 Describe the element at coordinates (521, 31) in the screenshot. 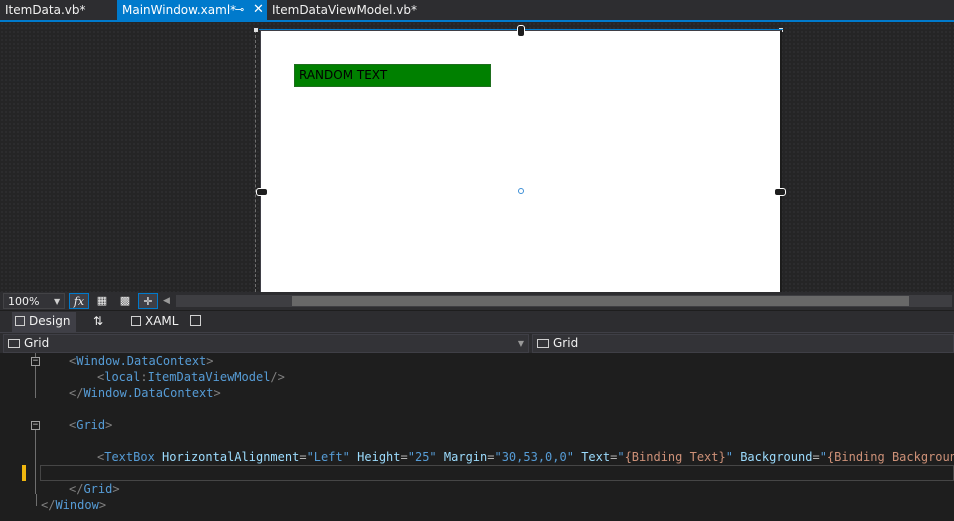

I see `resize-handle-top` at that location.